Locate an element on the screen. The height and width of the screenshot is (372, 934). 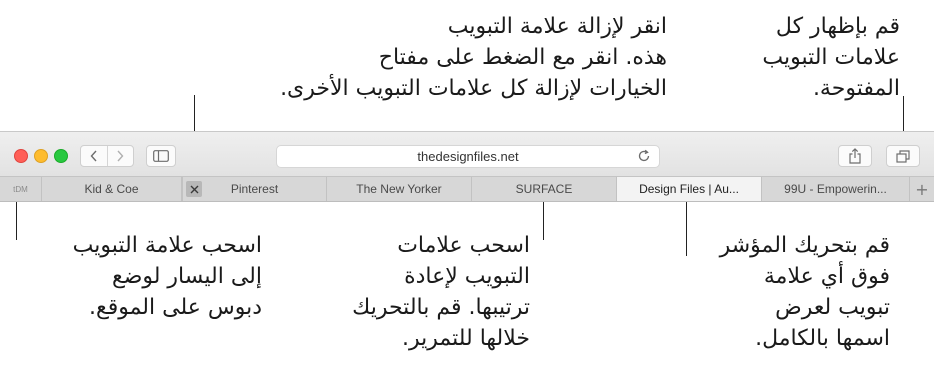
tab-kid-coe: Kid & Coe is located at coordinates (112, 189).